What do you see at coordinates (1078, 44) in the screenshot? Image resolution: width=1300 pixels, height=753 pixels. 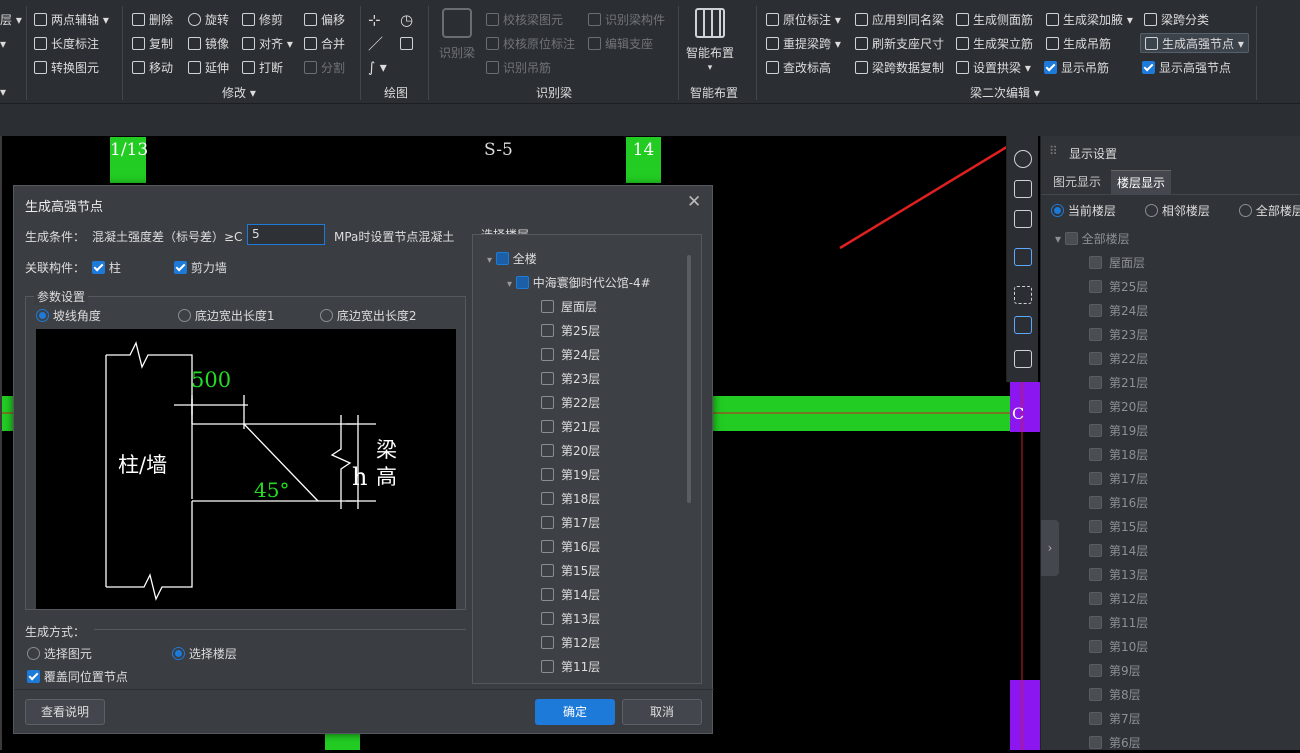 I see `gen-hanger-button: 生成吊筋` at bounding box center [1078, 44].